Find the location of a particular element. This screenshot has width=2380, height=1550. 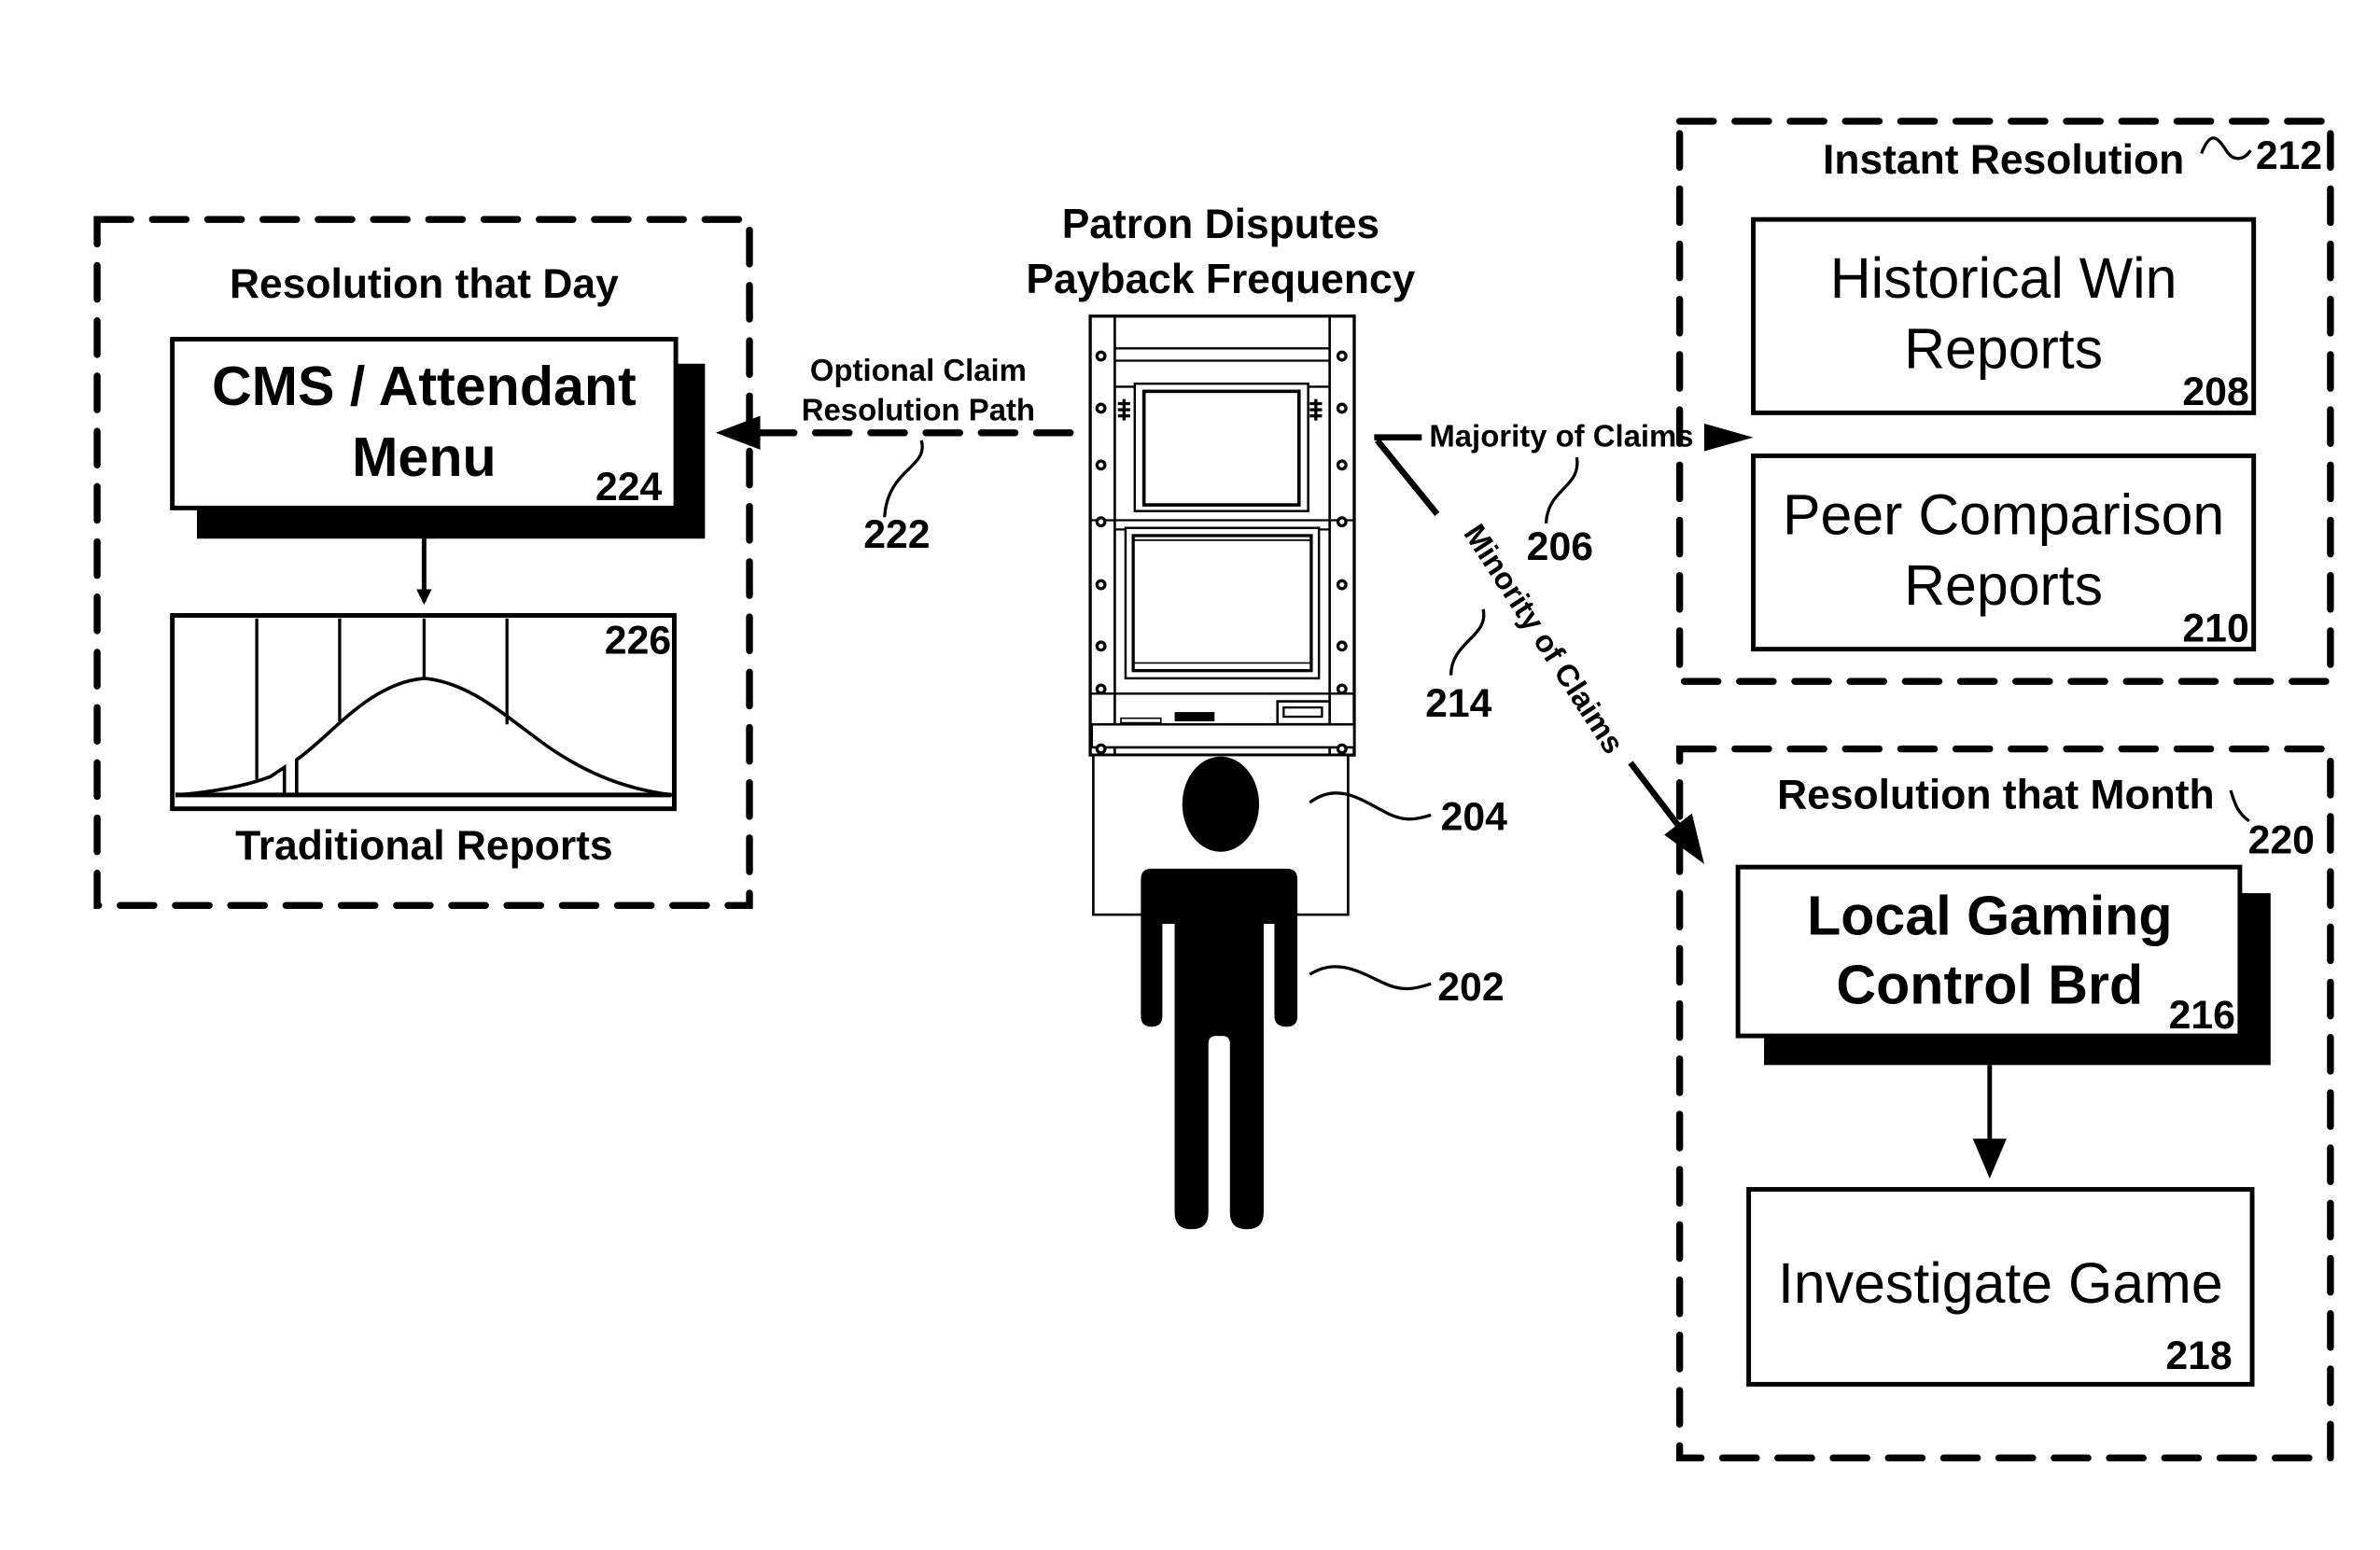

group-month-title: Resolution that Month is located at coordinates (1995, 795).